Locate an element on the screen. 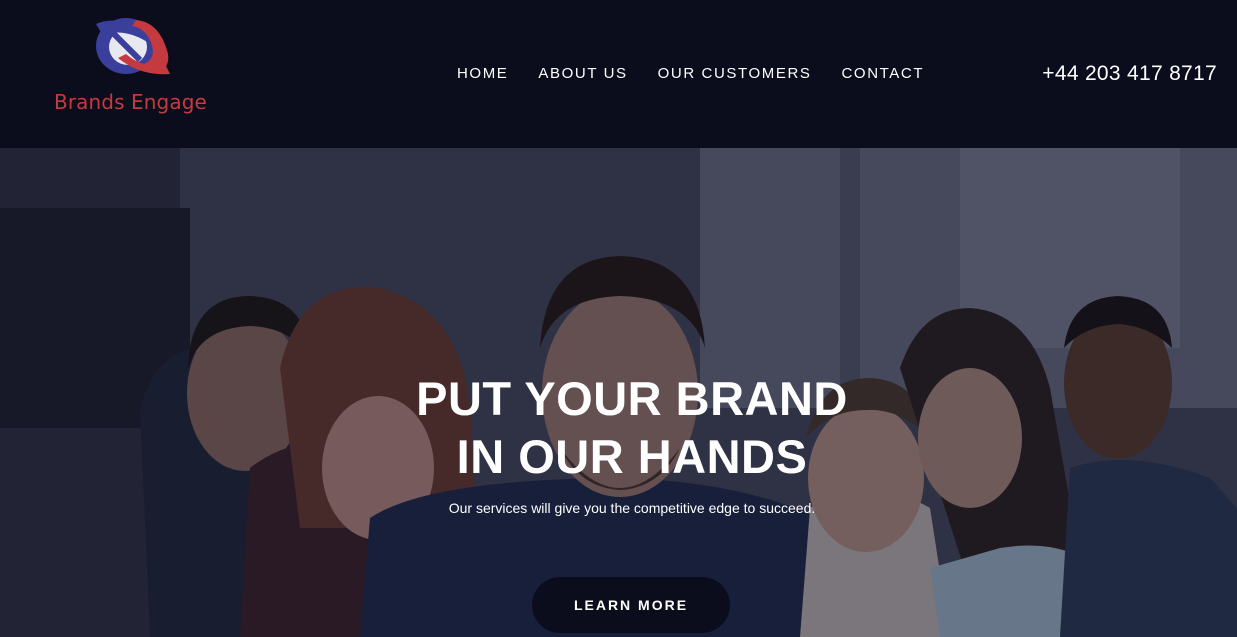 Image resolution: width=1237 pixels, height=637 pixels. main-nav: HOME ABOUT US OUR CUSTOMERS CONTACT is located at coordinates (690, 74).